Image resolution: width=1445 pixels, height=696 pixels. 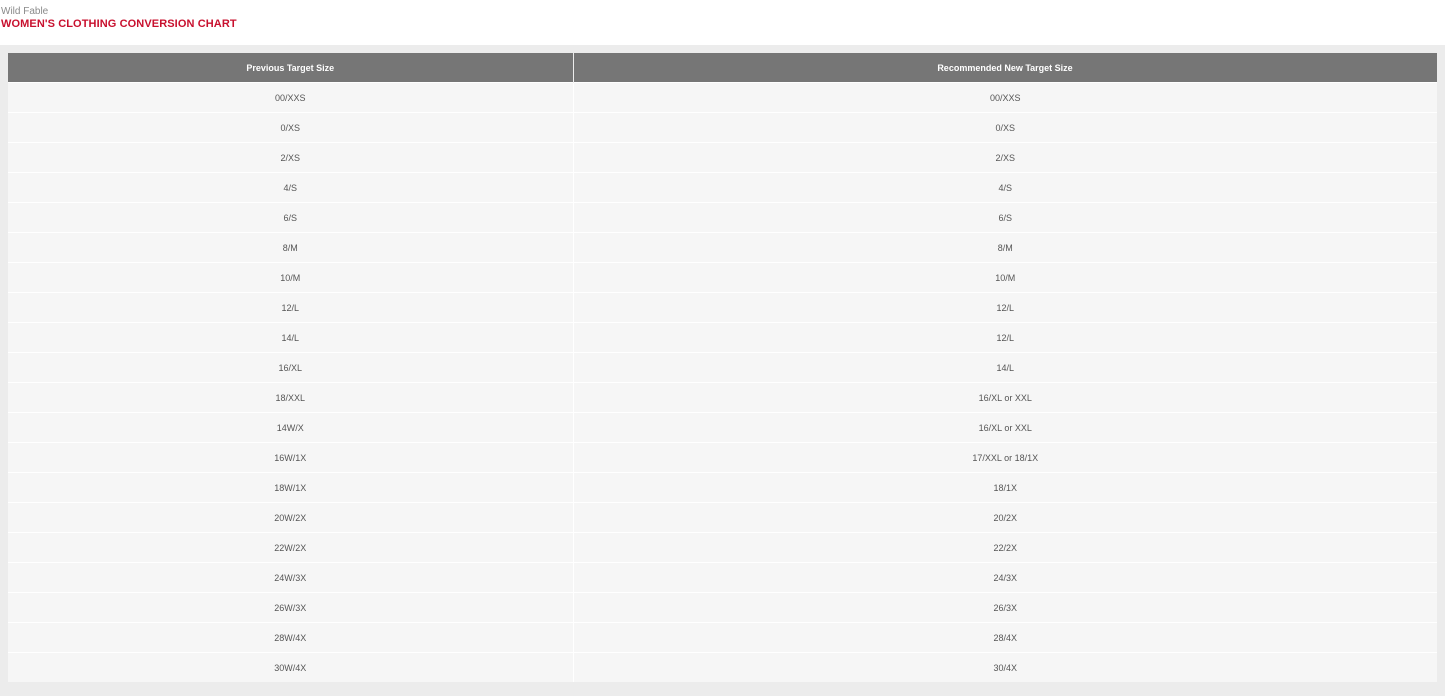 What do you see at coordinates (1004, 217) in the screenshot?
I see `recommended-size-cell: 6/S` at bounding box center [1004, 217].